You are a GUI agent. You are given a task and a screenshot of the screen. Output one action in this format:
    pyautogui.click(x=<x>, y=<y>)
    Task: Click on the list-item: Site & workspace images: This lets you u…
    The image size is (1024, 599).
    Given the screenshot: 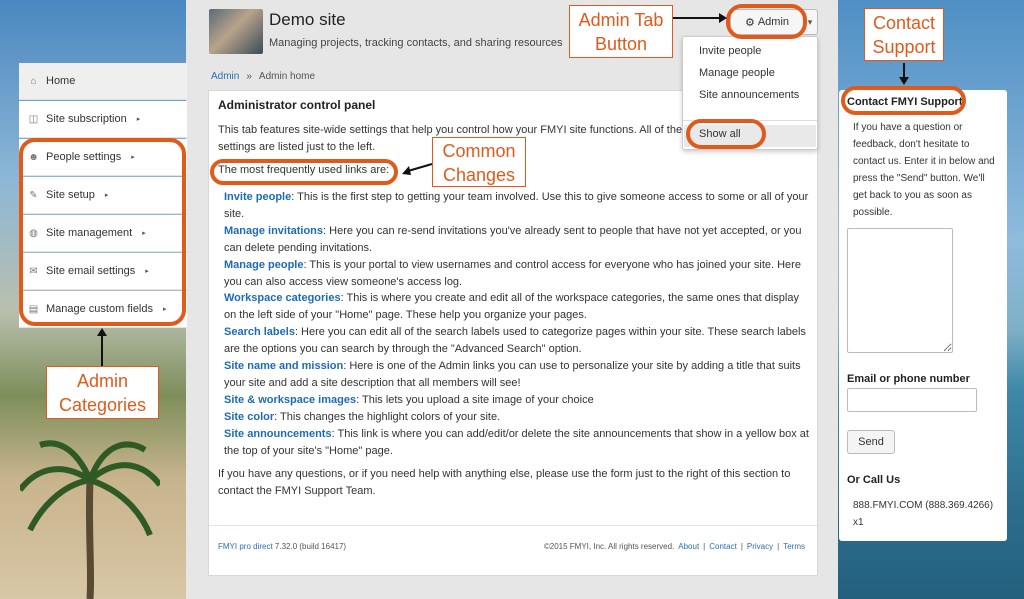 What is the action you would take?
    pyautogui.click(x=519, y=400)
    